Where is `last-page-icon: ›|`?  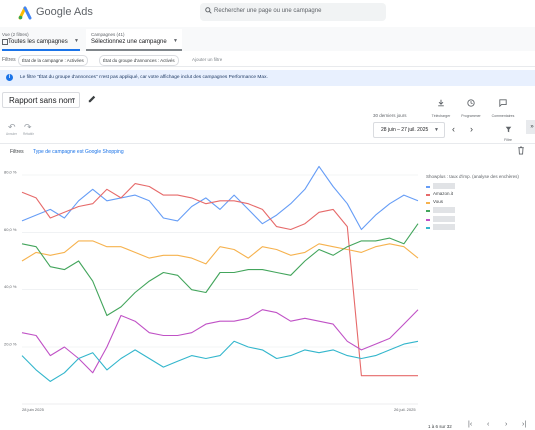 last-page-icon: ›| is located at coordinates (524, 424).